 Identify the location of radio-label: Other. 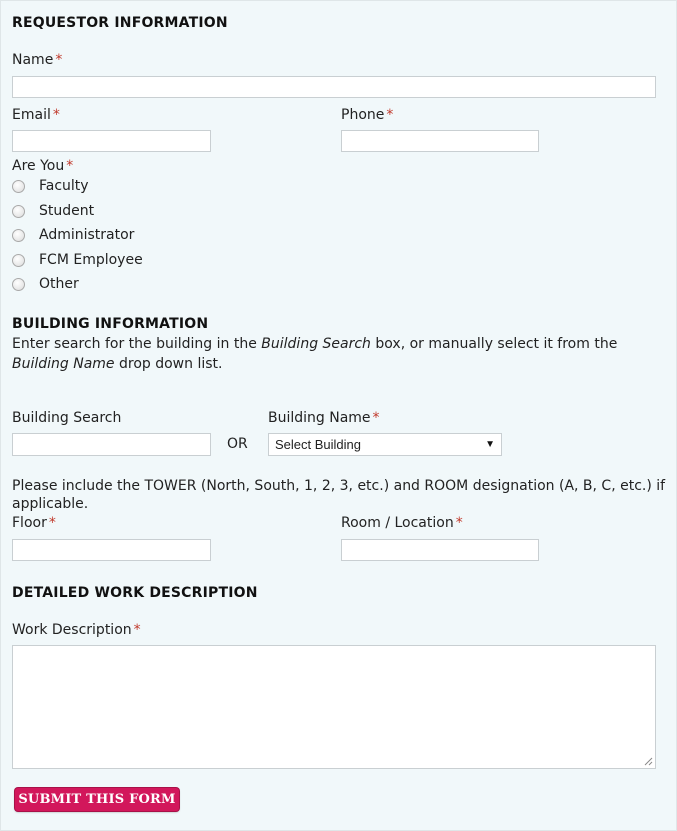
(59, 284).